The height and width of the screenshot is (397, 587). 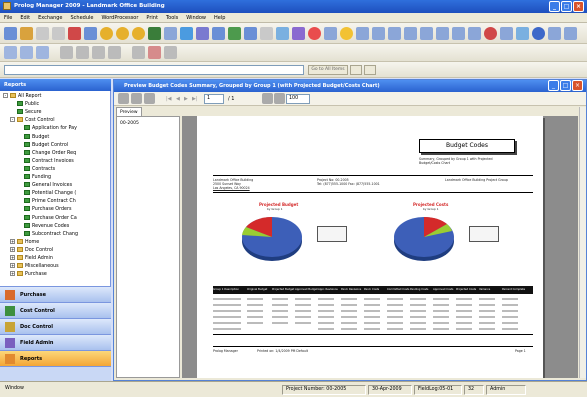 I want to click on export-icon, so click(x=149, y=98).